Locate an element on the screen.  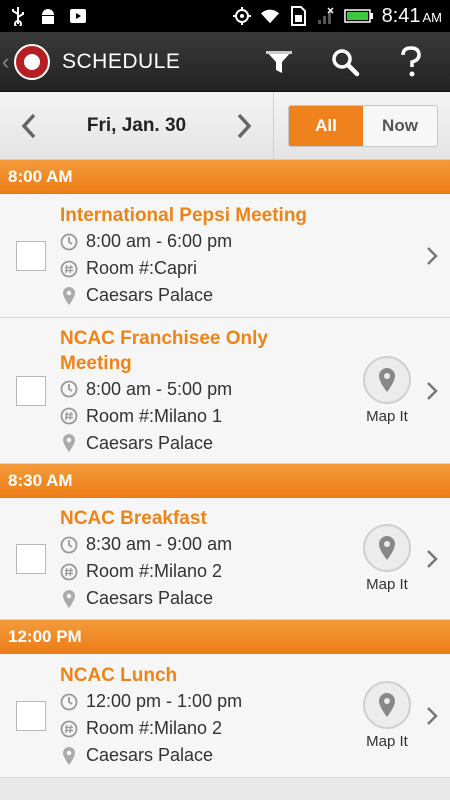
filter-all-button: All is located at coordinates (326, 125).